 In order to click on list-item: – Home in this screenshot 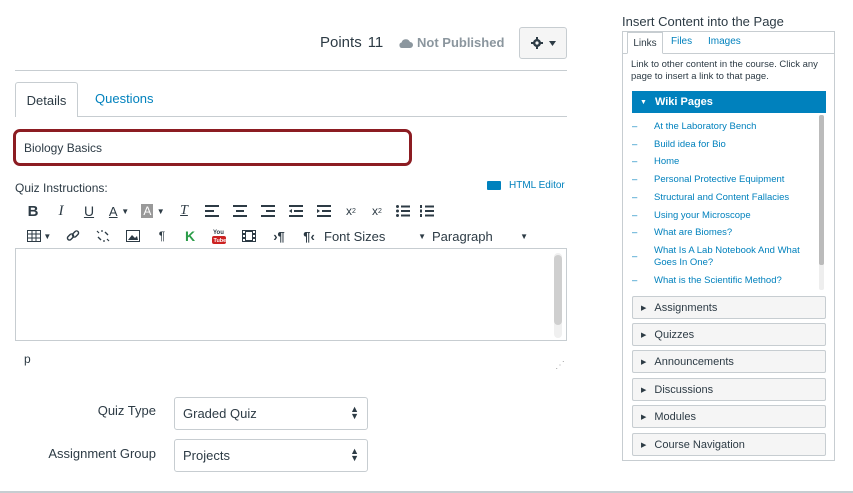, I will do `click(722, 162)`.